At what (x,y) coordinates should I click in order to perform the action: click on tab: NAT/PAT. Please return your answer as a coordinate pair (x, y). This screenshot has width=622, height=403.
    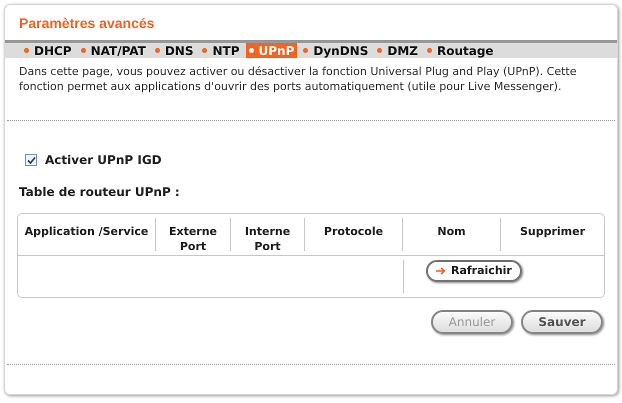
    Looking at the image, I should click on (113, 50).